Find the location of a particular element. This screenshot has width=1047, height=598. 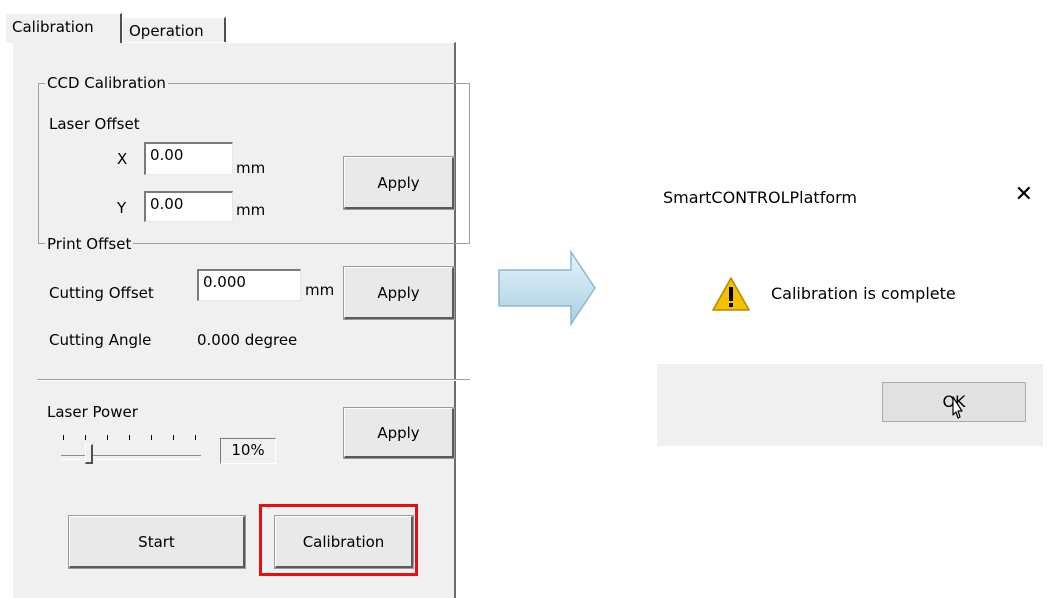

right-arrow-icon is located at coordinates (547, 288).